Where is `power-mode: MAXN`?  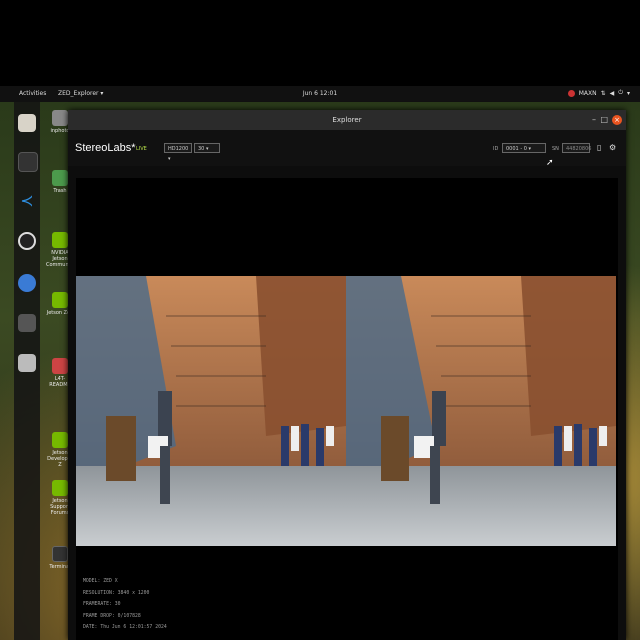 power-mode: MAXN is located at coordinates (588, 93).